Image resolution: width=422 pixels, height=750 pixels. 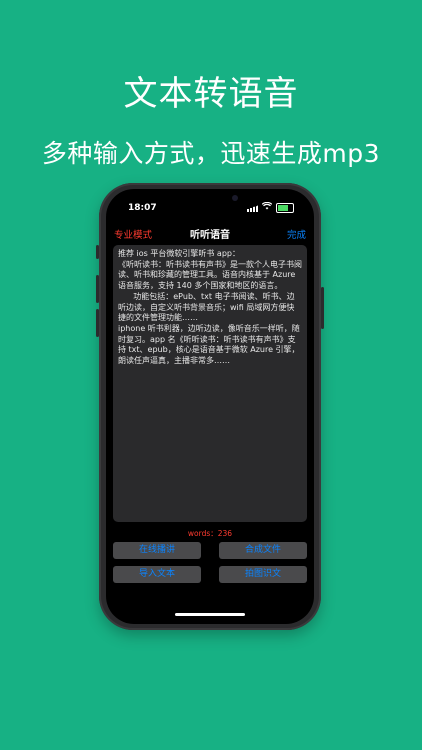 What do you see at coordinates (285, 207) in the screenshot?
I see `battery-icon` at bounding box center [285, 207].